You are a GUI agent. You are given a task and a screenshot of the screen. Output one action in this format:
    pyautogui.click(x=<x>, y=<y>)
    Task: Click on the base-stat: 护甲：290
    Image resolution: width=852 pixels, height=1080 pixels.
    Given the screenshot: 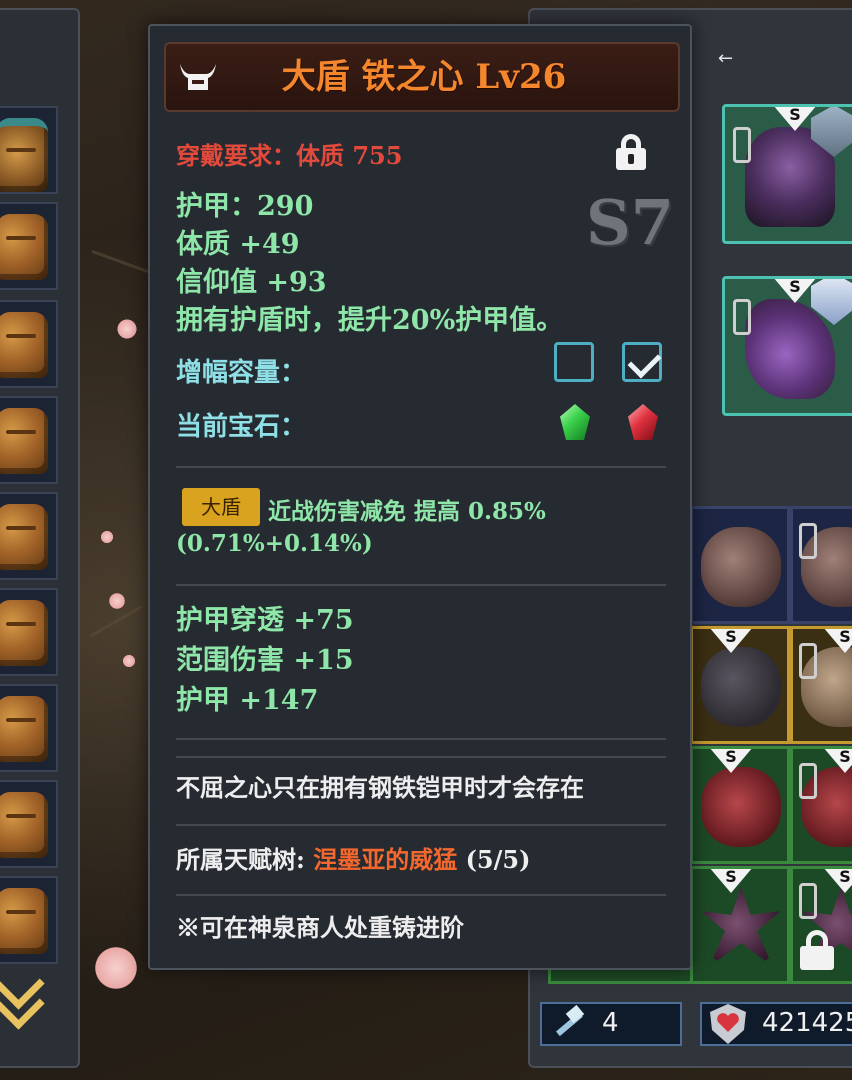 What is the action you would take?
    pyautogui.click(x=245, y=206)
    